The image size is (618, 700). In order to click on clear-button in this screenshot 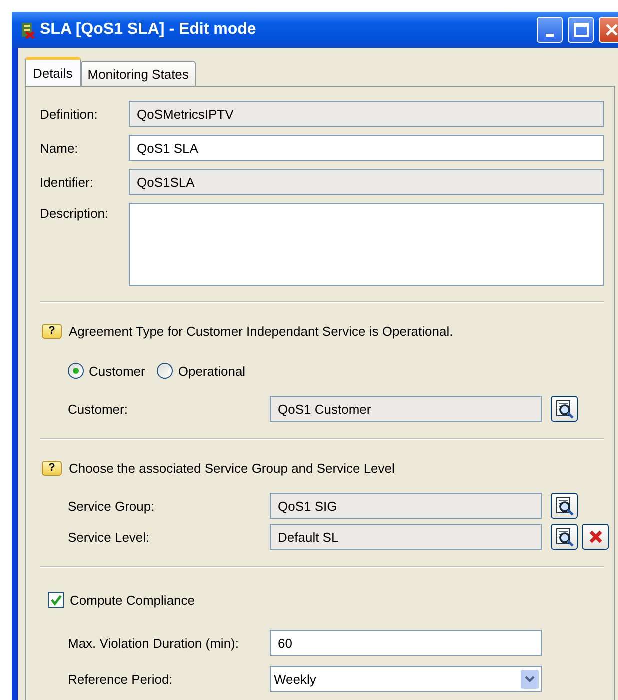, I will do `click(595, 537)`.